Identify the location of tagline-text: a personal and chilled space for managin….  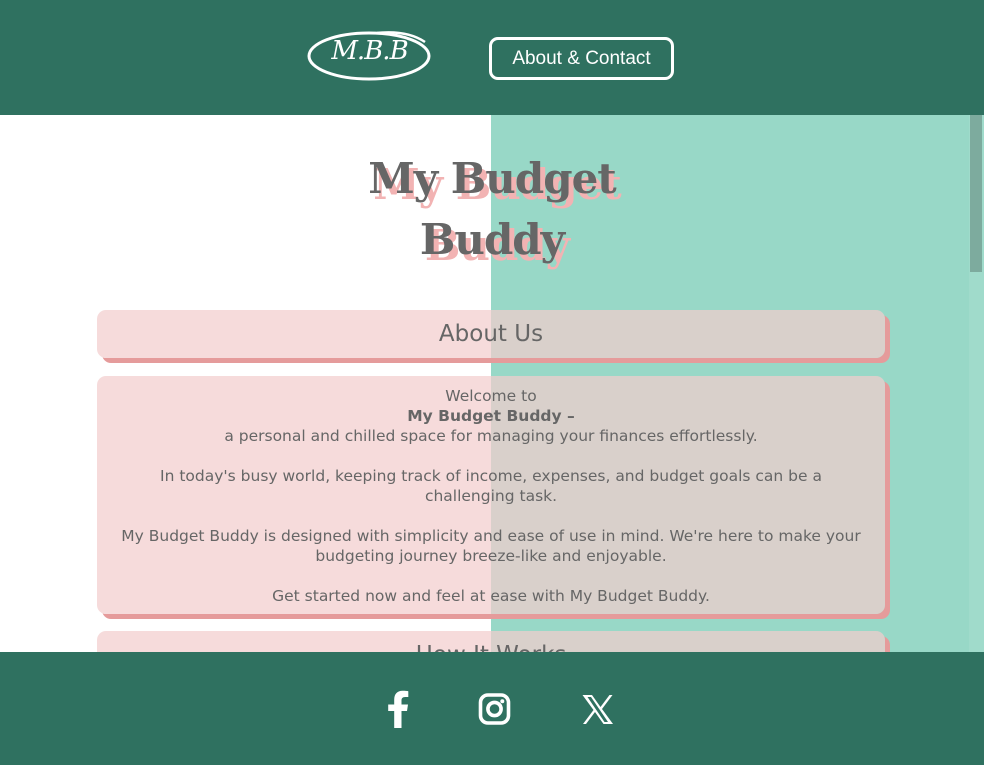
(491, 436).